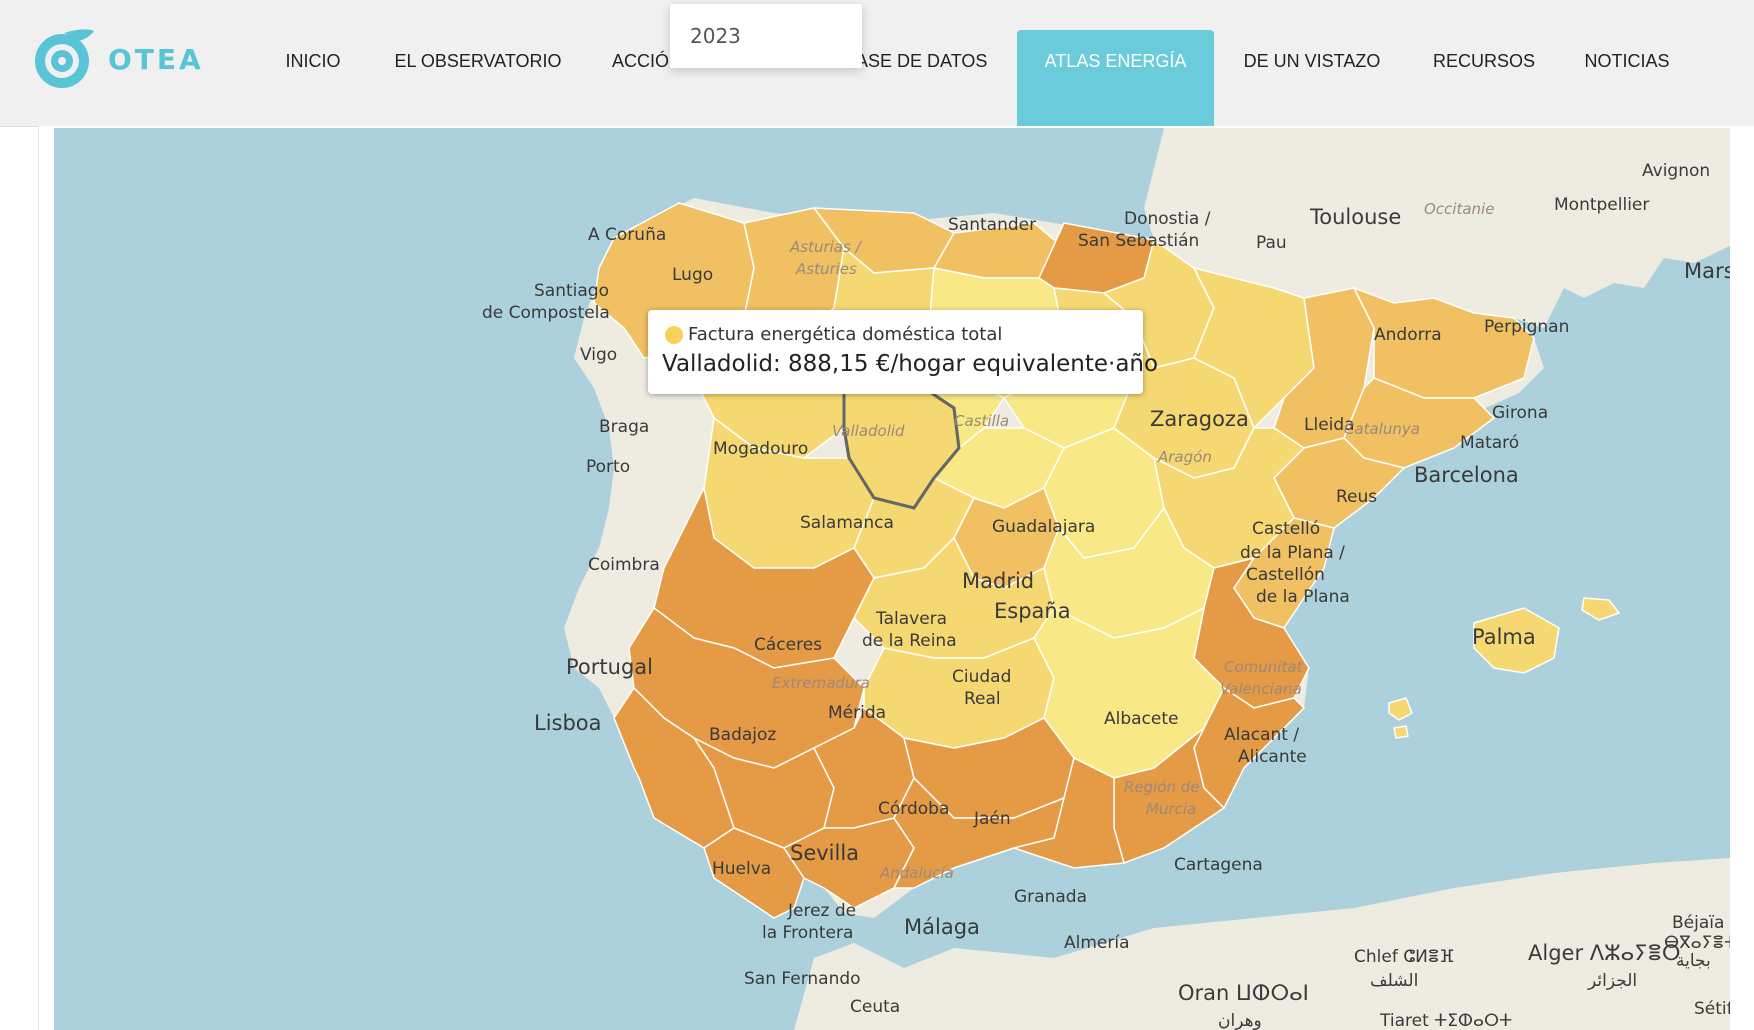  I want to click on label-chlef-ar: الشلف, so click(1394, 981).